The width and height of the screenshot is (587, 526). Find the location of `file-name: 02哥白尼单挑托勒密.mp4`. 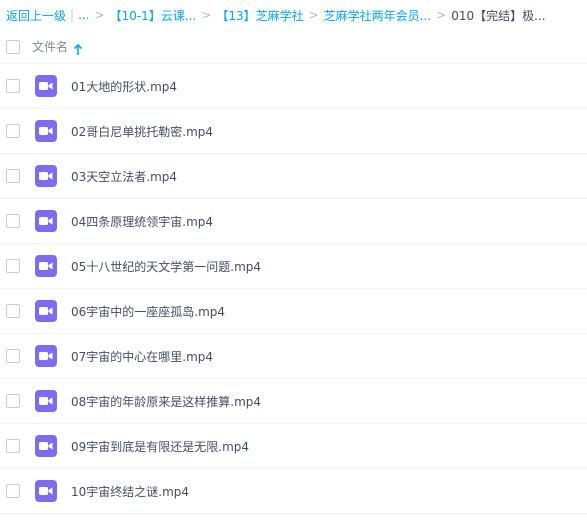

file-name: 02哥白尼单挑托勒密.mp4 is located at coordinates (142, 131).